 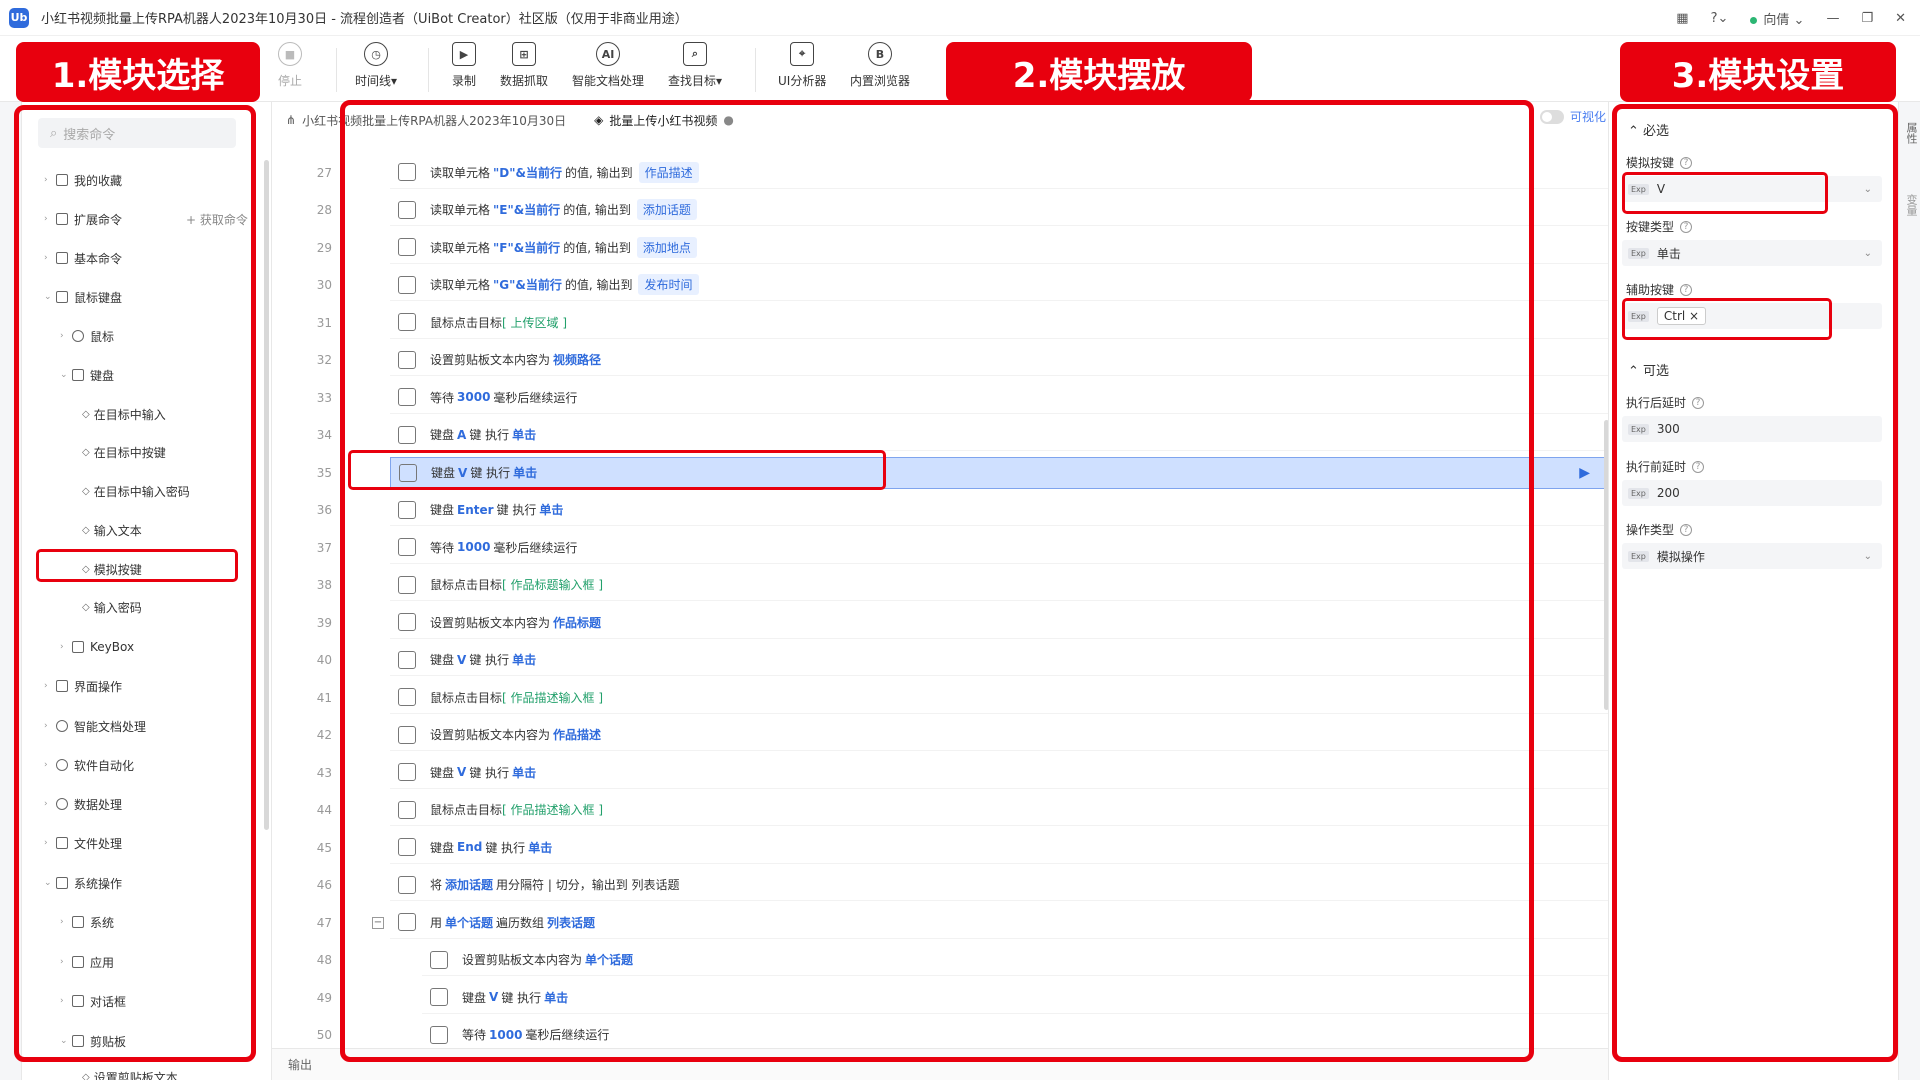 I want to click on find-target-button: ⌕ 查找目标▾, so click(x=695, y=65).